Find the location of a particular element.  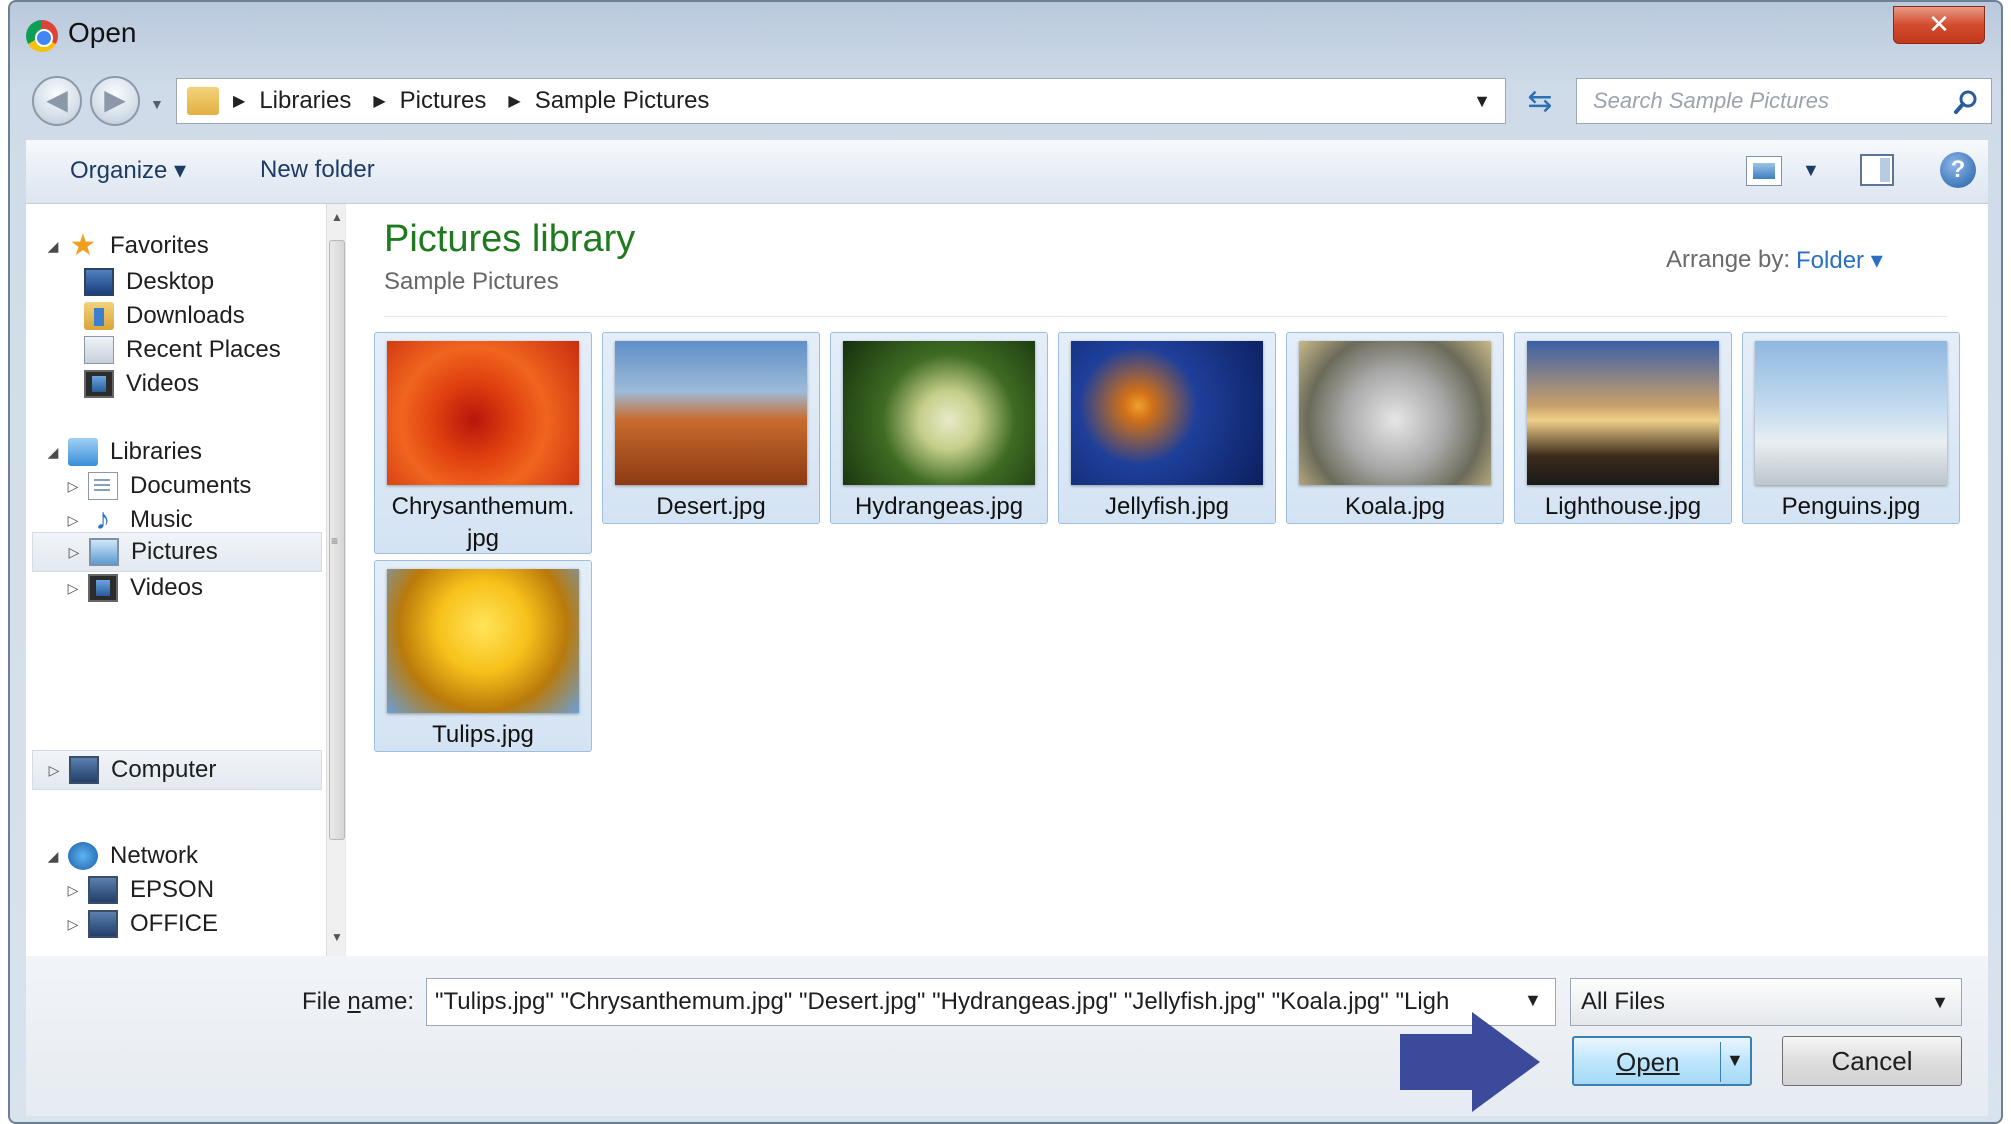

accelerator-key: n is located at coordinates (354, 1001).